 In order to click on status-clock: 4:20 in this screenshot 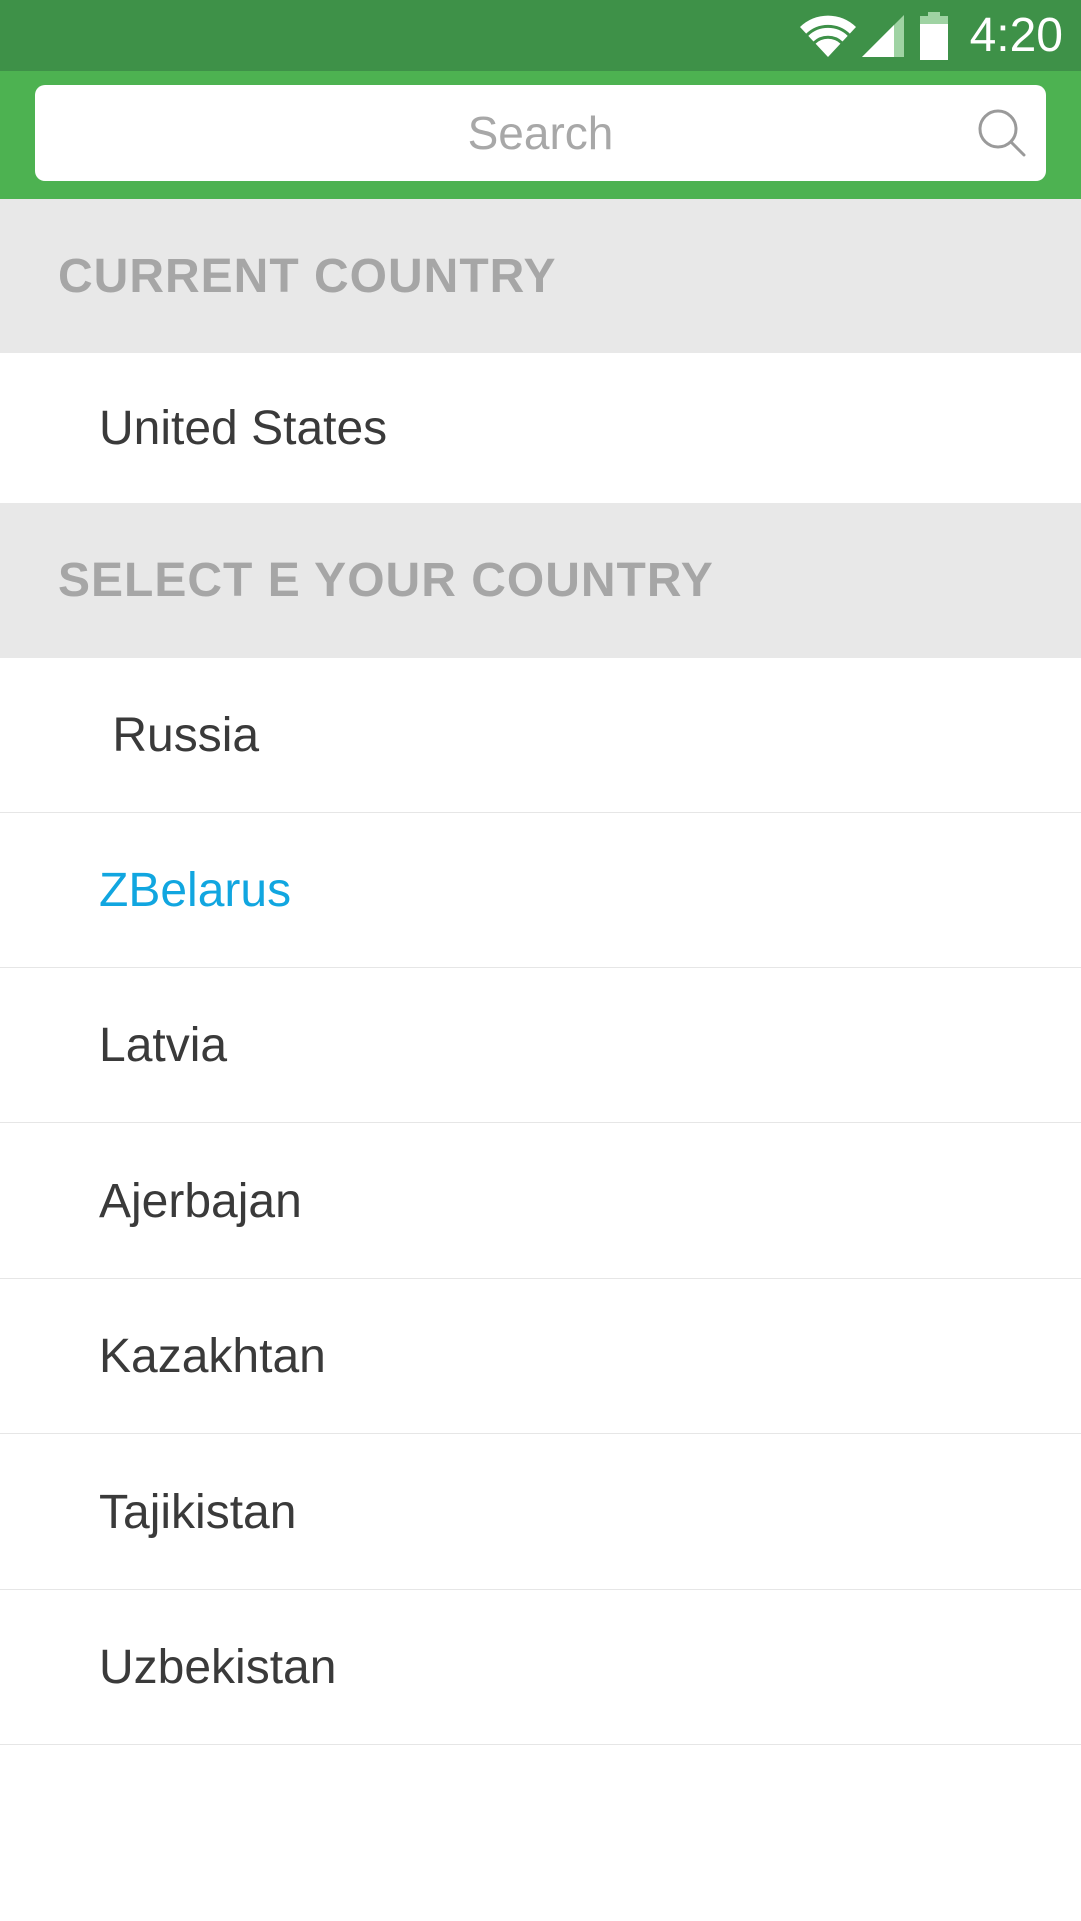, I will do `click(1016, 35)`.